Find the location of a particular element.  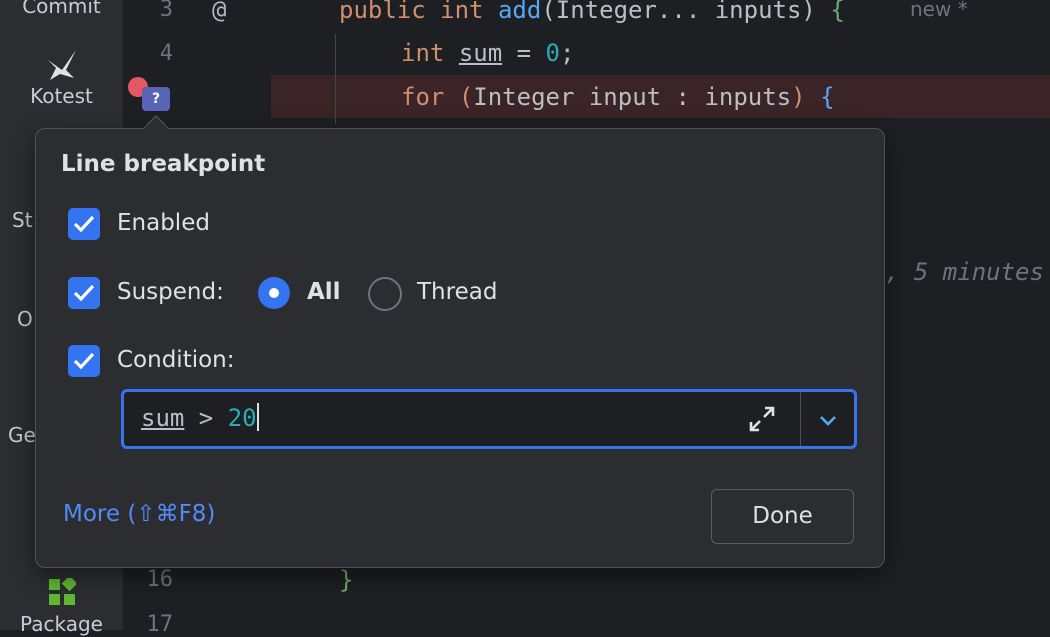

code-line-5: for (Integer input : inputs) { is located at coordinates (618, 97).